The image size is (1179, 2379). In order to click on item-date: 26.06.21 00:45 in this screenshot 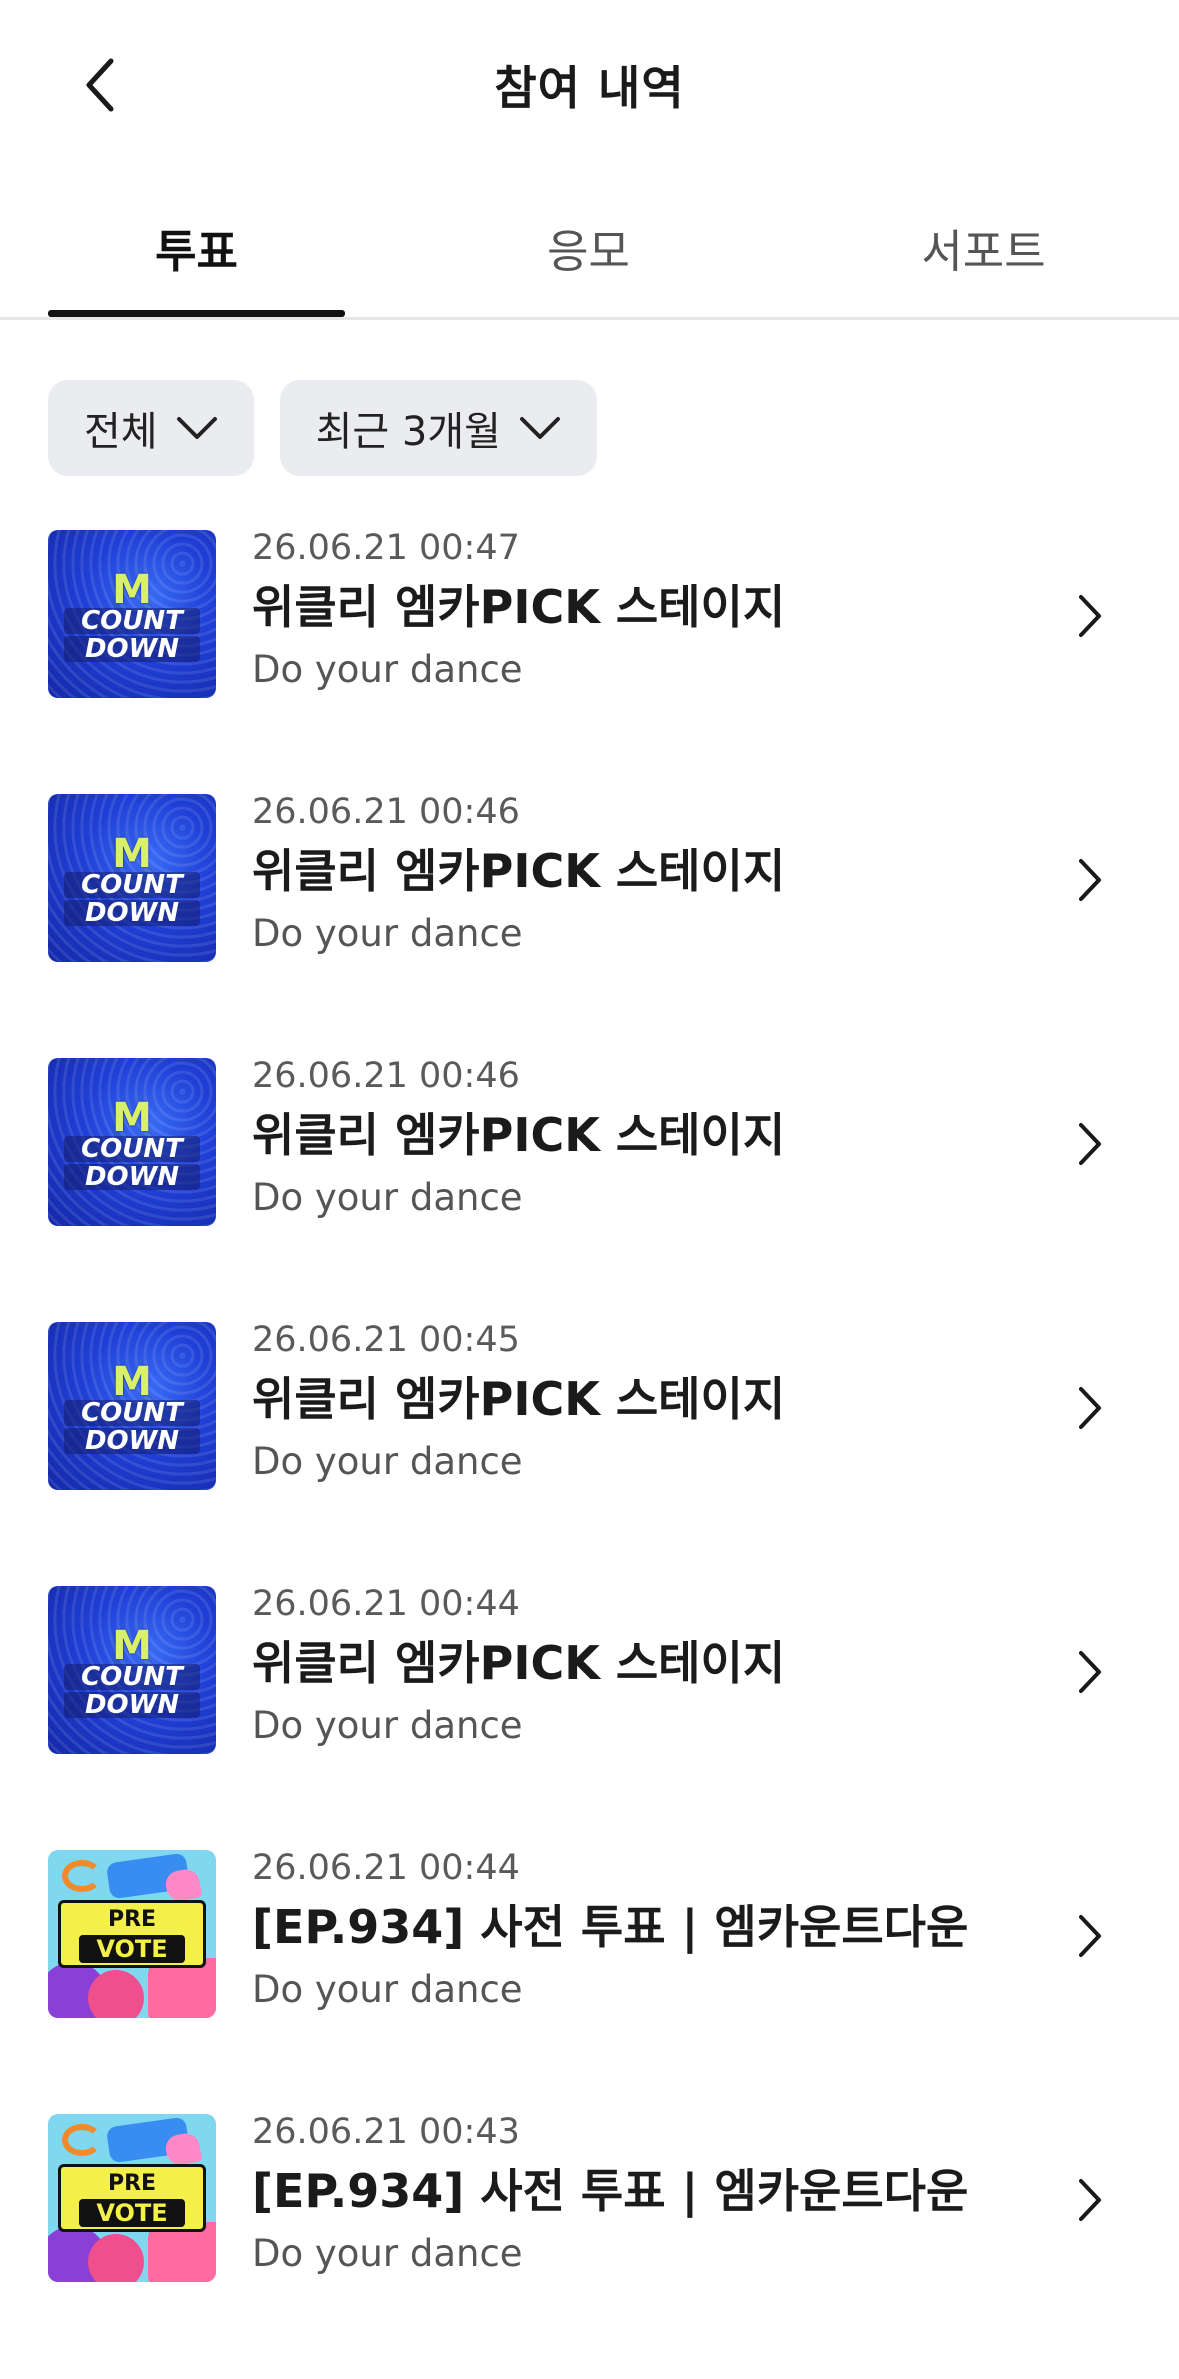, I will do `click(386, 1340)`.